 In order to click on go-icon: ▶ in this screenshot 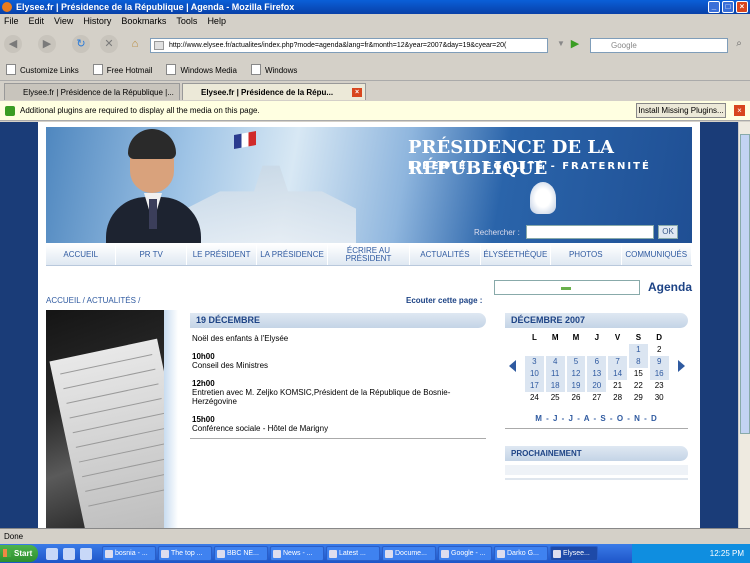, I will do `click(575, 44)`.